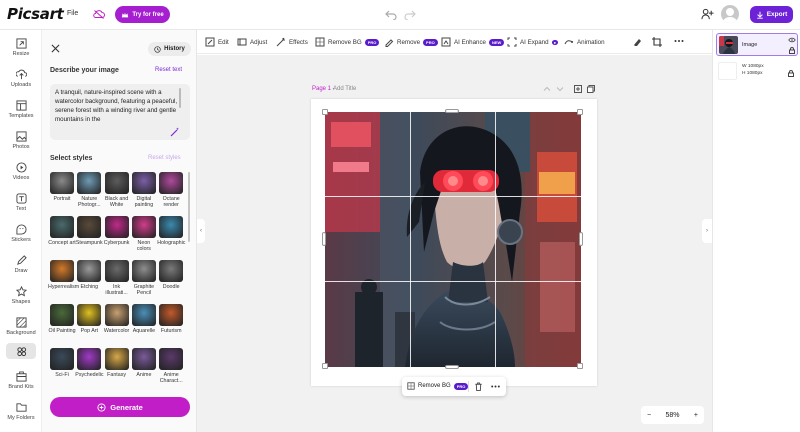 This screenshot has height=432, width=800. I want to click on history-button: History, so click(169, 49).